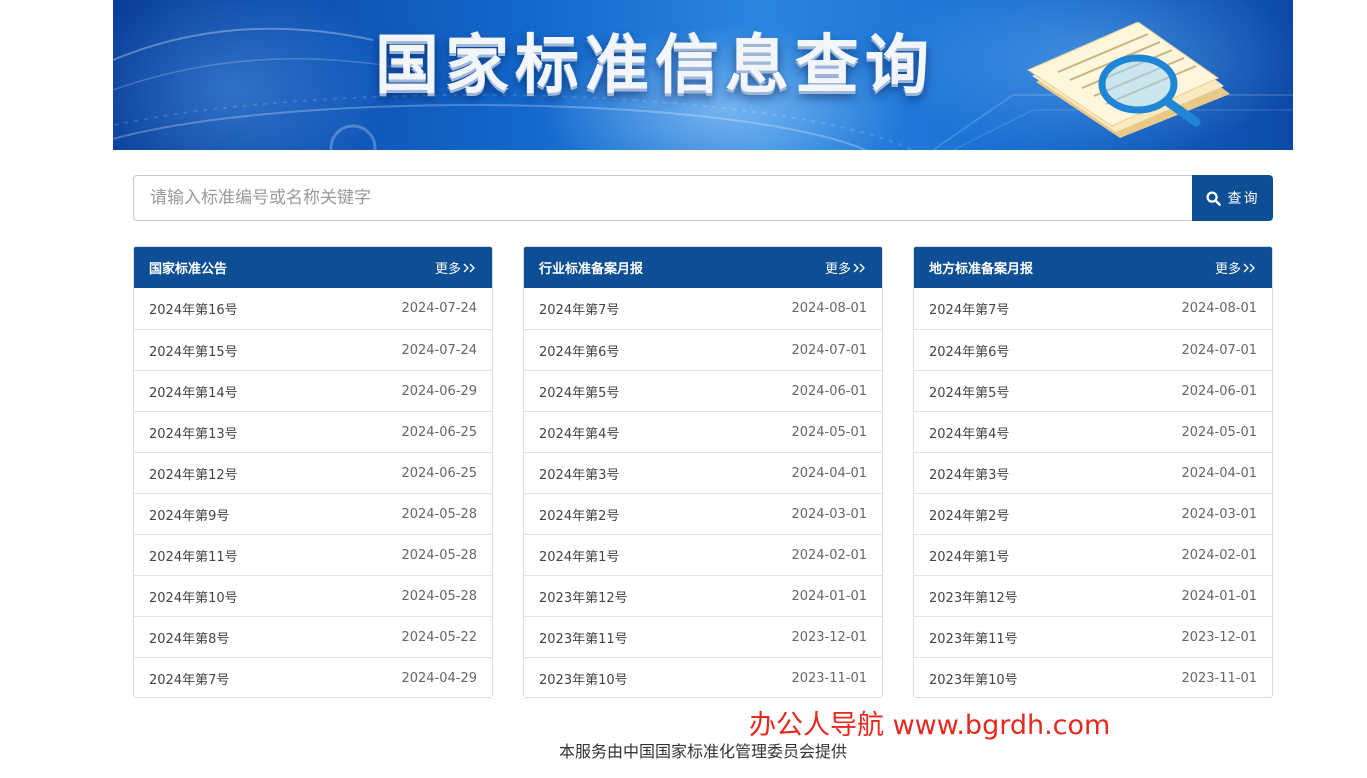  What do you see at coordinates (313, 595) in the screenshot?
I see `list-item: 2024年第10号 2024-05-28` at bounding box center [313, 595].